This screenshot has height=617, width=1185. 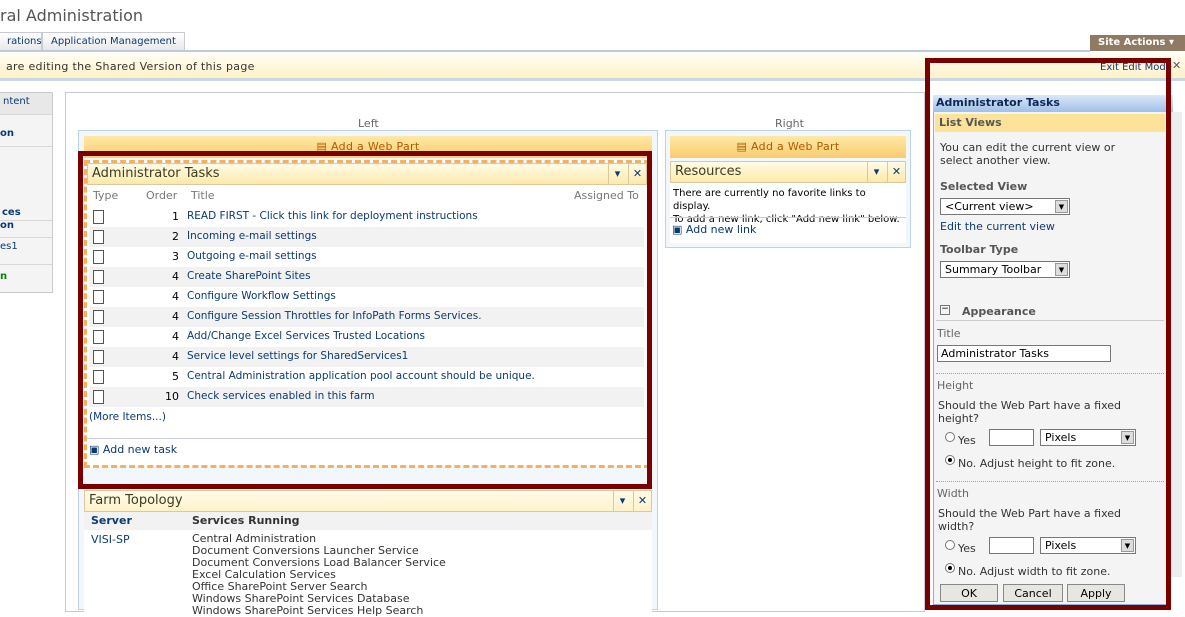 What do you see at coordinates (21, 41) in the screenshot?
I see `tab-operations: rations` at bounding box center [21, 41].